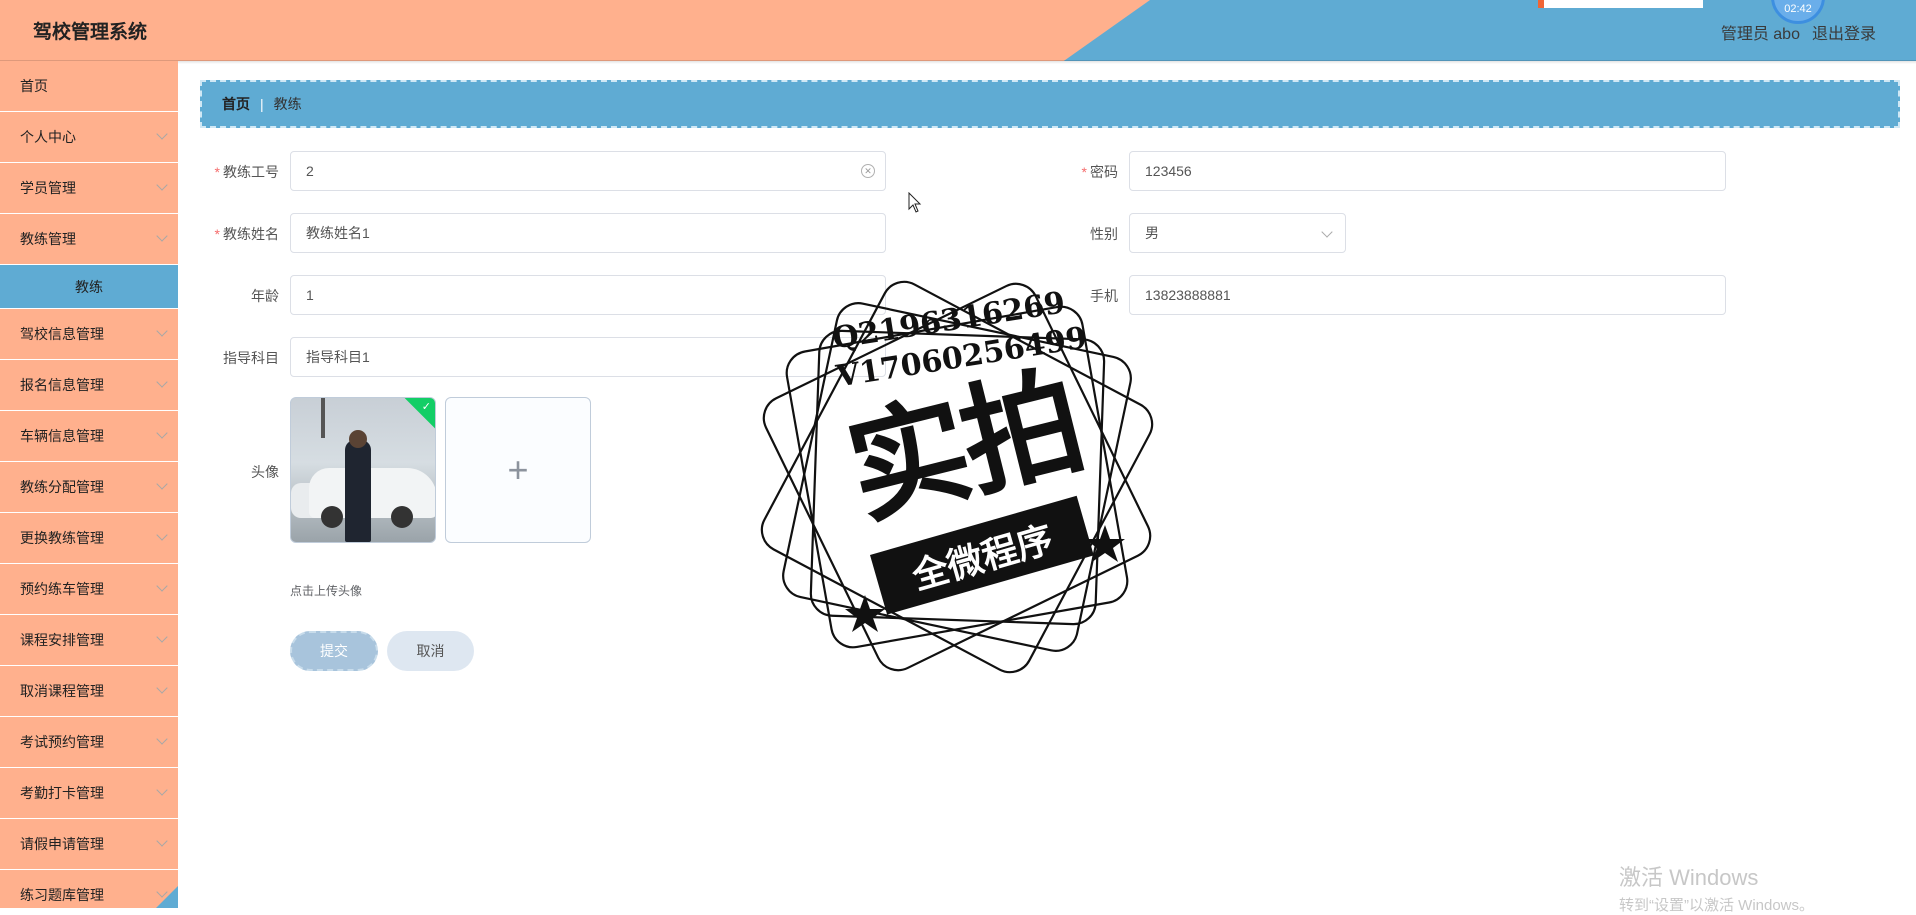 This screenshot has height=915, width=1916. What do you see at coordinates (62, 793) in the screenshot?
I see `sidebar-item-label: 考勤打卡管理` at bounding box center [62, 793].